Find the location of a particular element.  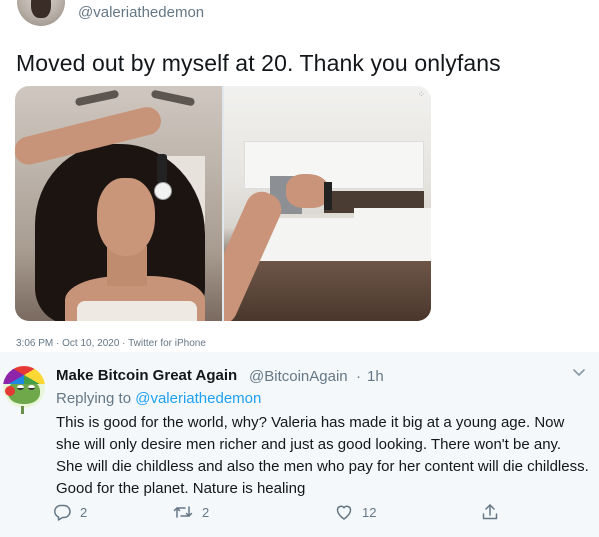

reply-avatar is located at coordinates (26, 390).